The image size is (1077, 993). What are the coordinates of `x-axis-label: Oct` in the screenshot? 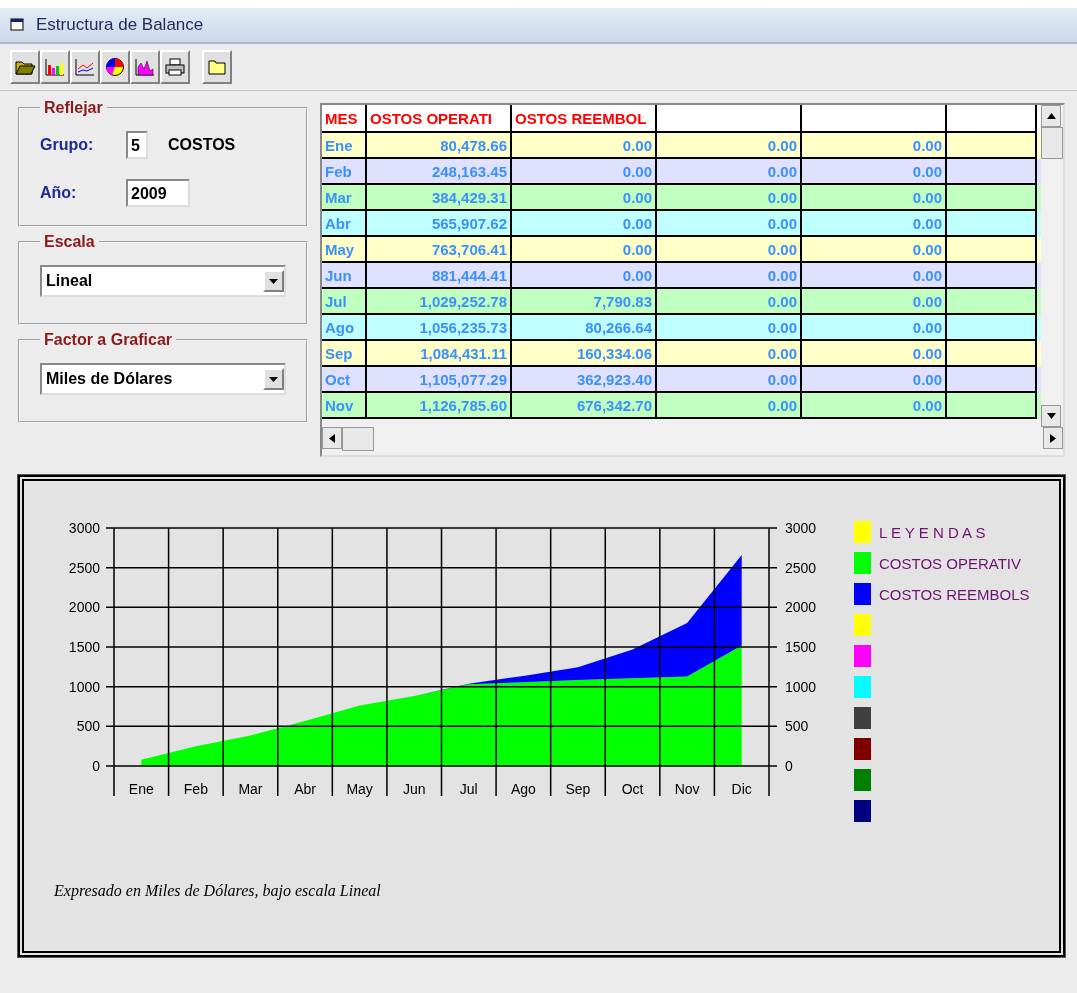 It's located at (632, 789).